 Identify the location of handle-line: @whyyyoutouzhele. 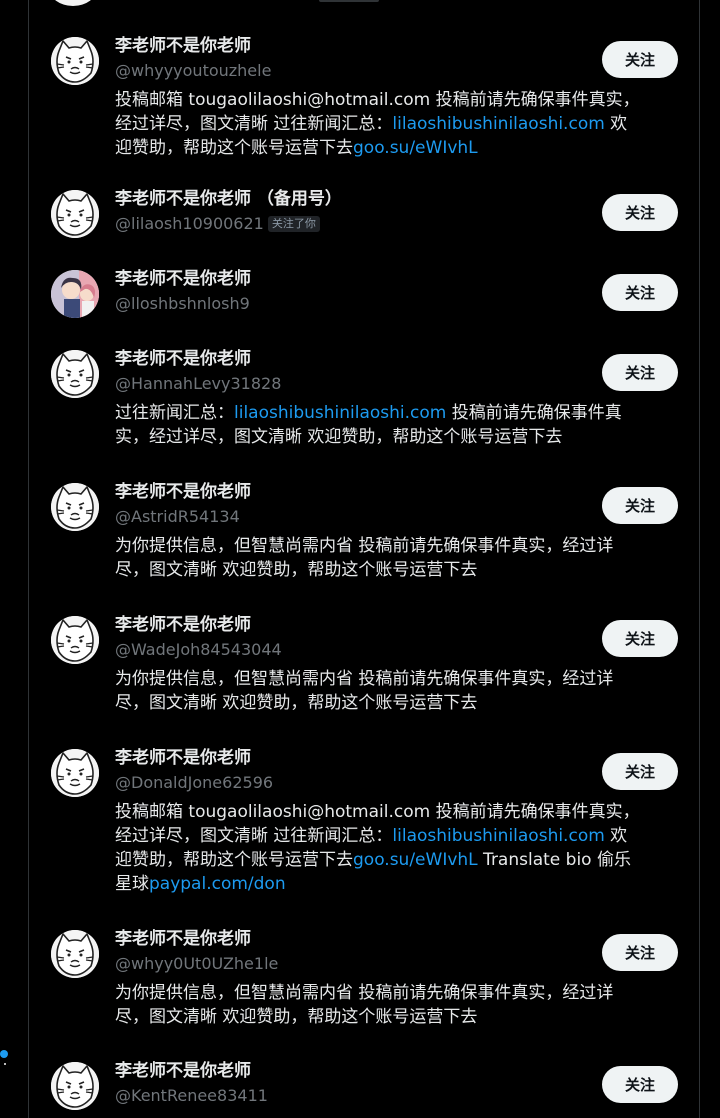
(193, 71).